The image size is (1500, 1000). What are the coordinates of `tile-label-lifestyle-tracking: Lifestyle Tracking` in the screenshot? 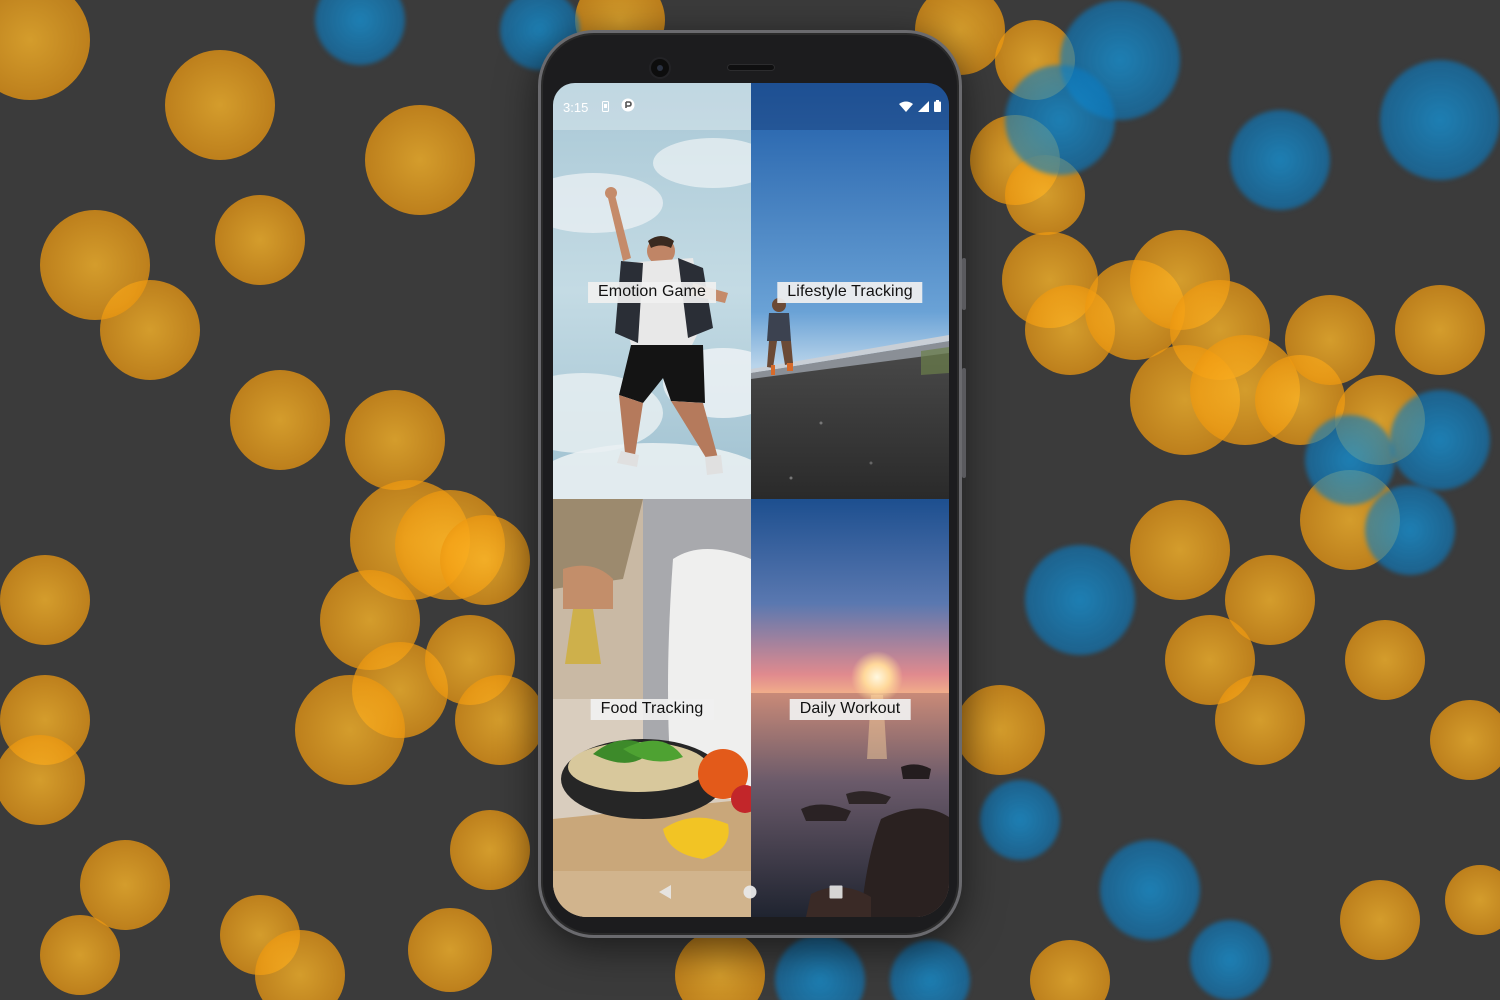 It's located at (850, 292).